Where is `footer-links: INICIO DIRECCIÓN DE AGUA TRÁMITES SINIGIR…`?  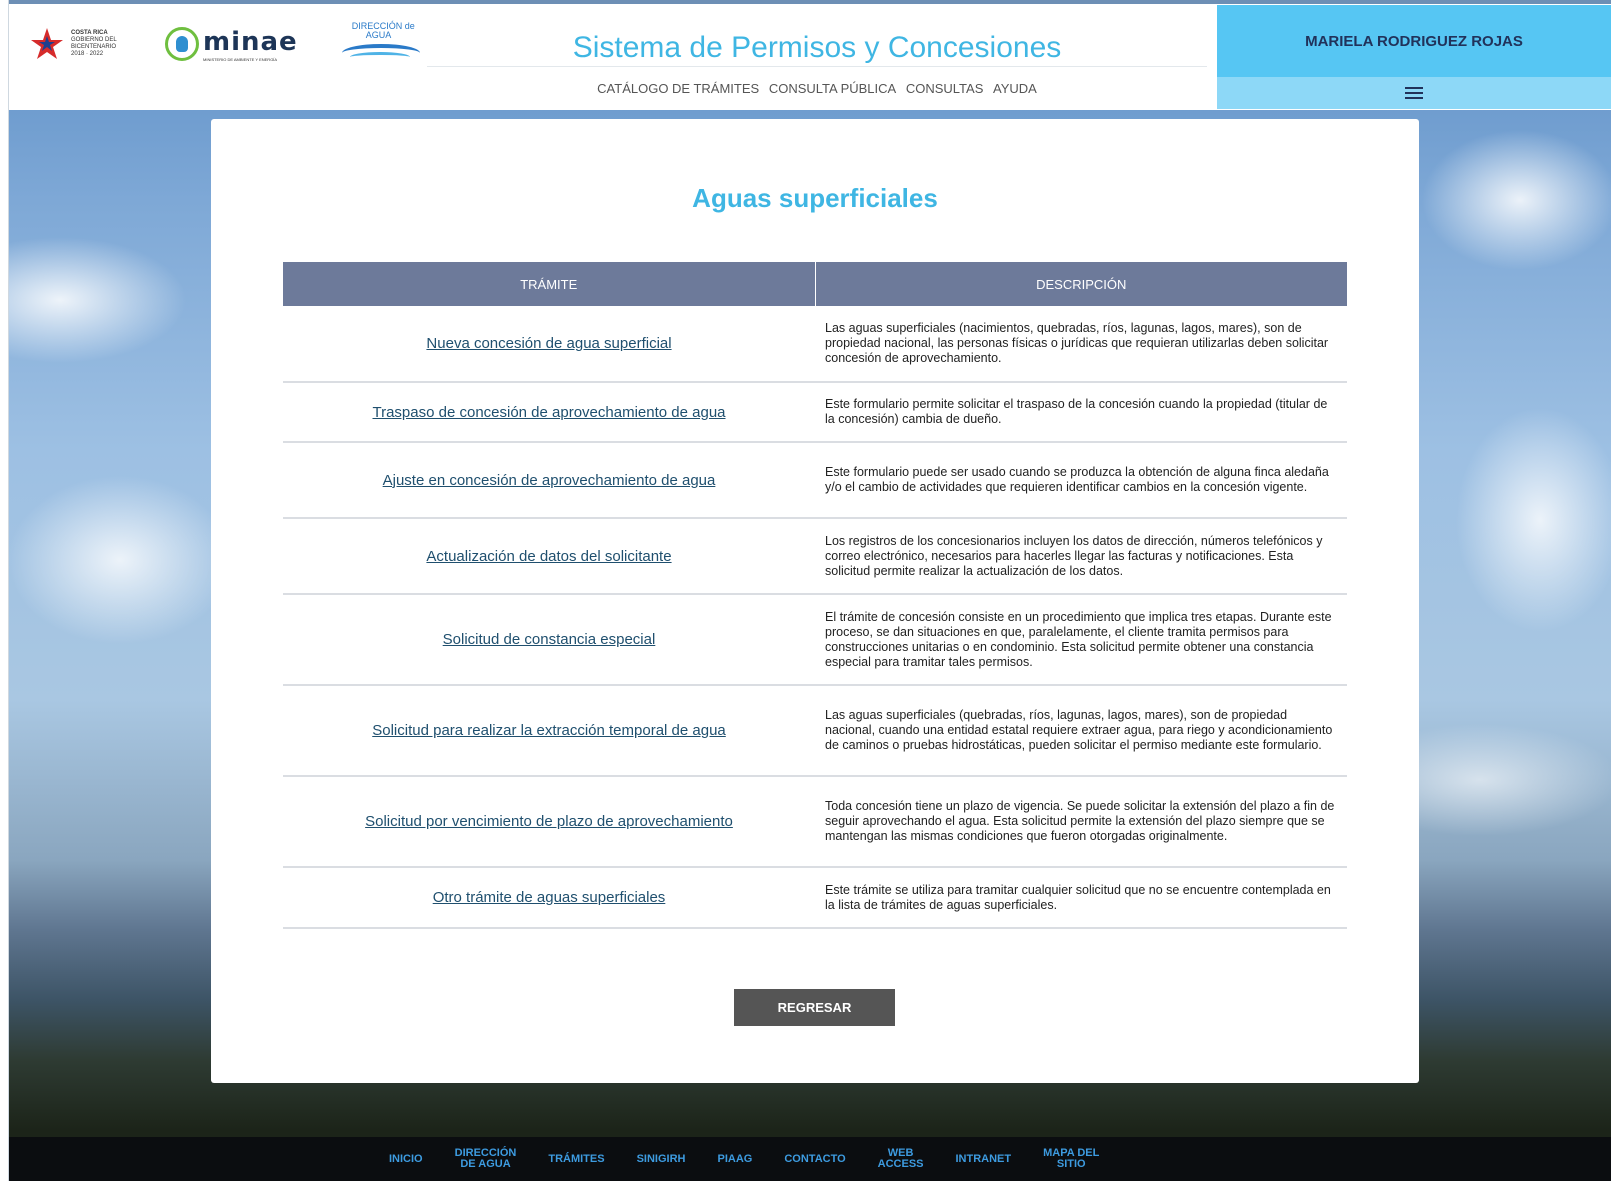
footer-links: INICIO DIRECCIÓN DE AGUA TRÁMITES SINIGIR… is located at coordinates (760, 1159).